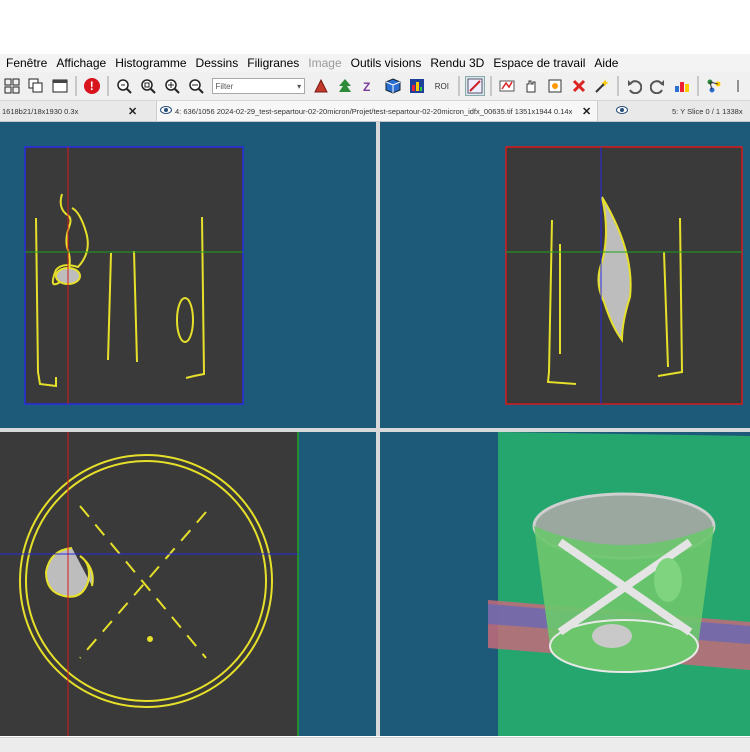  What do you see at coordinates (474, 86) in the screenshot?
I see `line-profile-icon` at bounding box center [474, 86].